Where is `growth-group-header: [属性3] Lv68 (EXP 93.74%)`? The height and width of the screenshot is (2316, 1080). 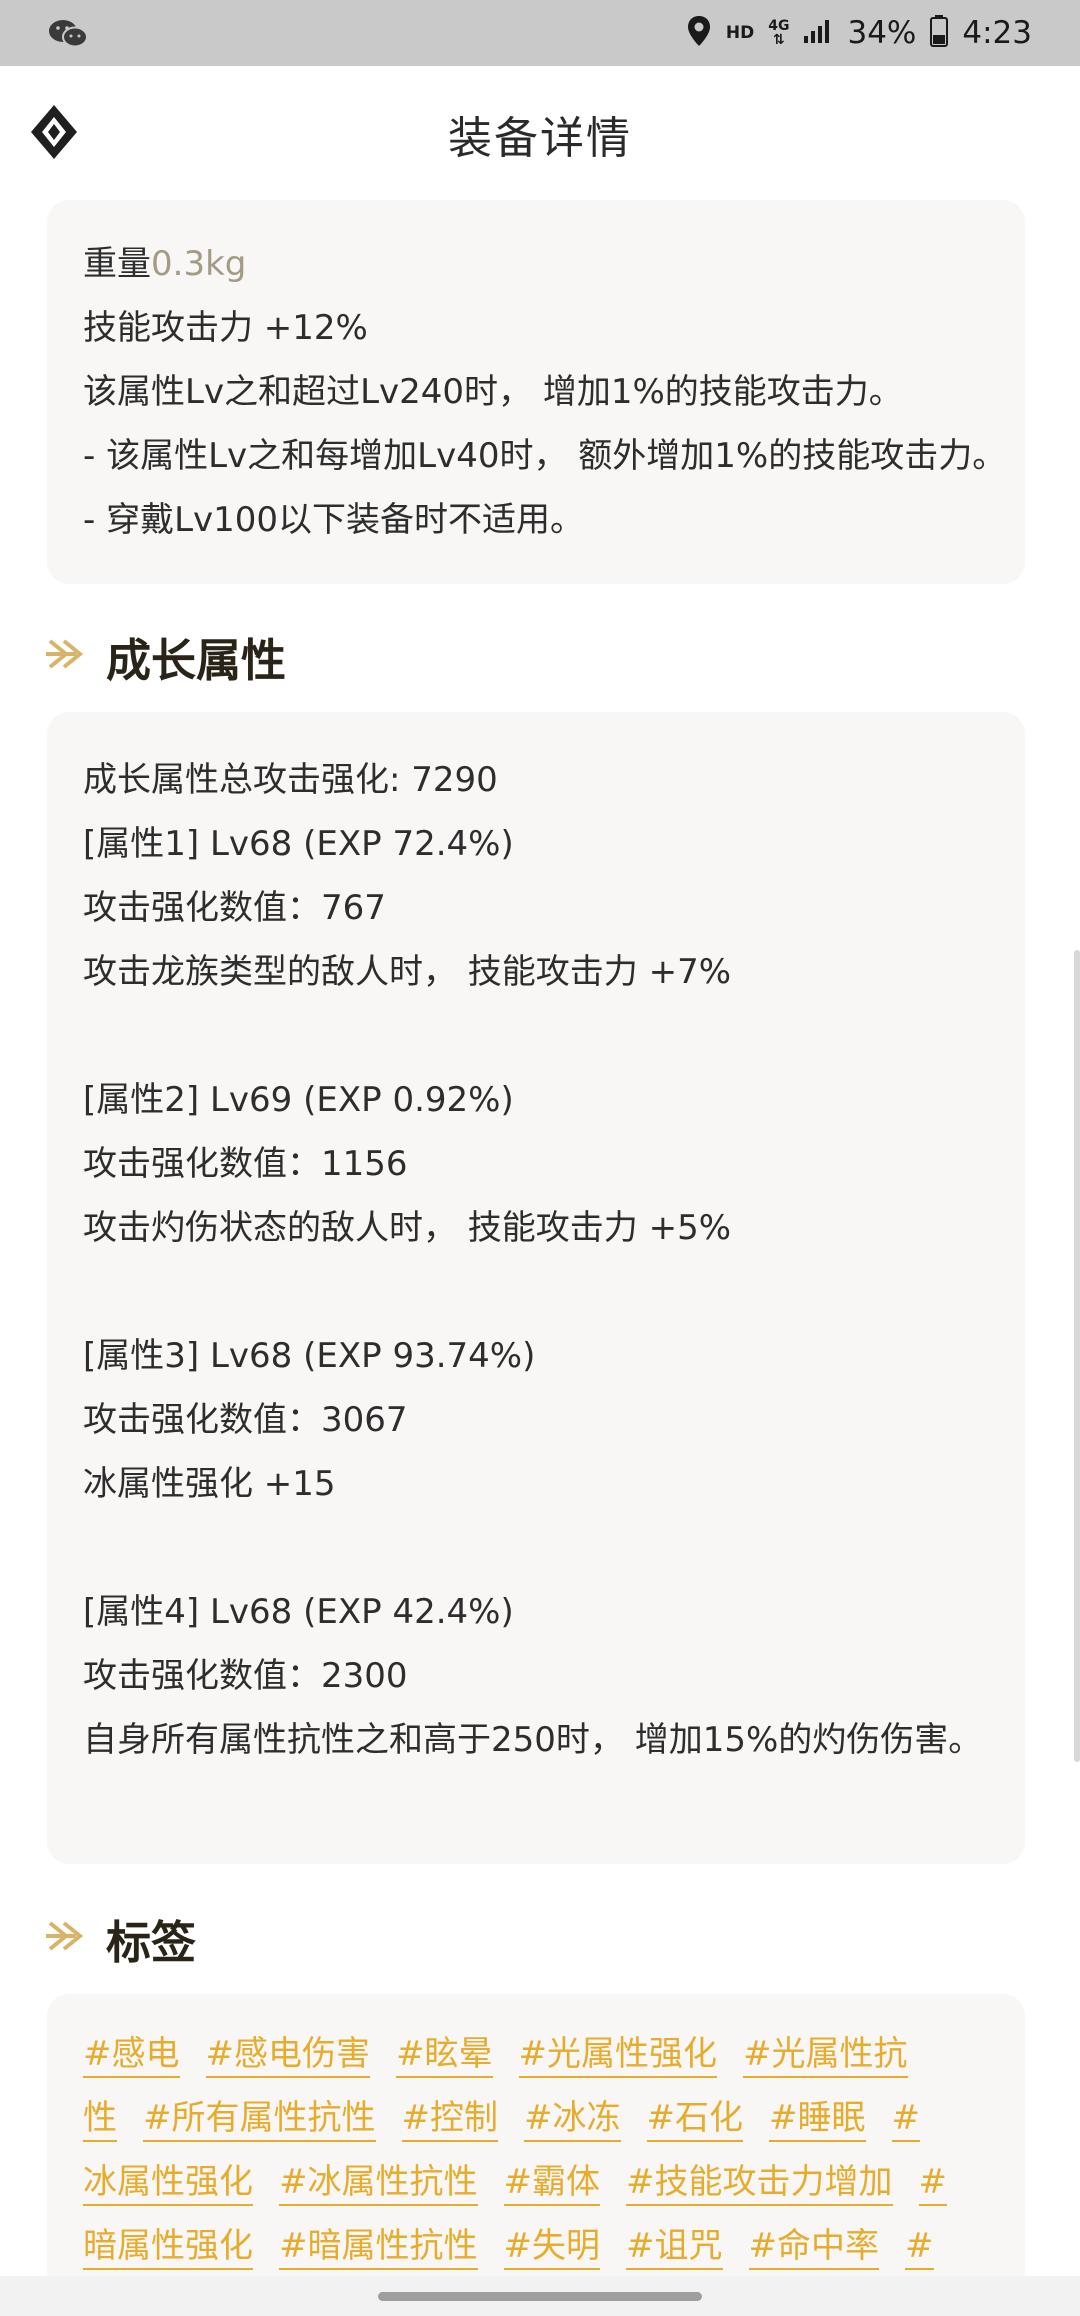
growth-group-header: [属性3] Lv68 (EXP 93.74%) is located at coordinates (309, 1356).